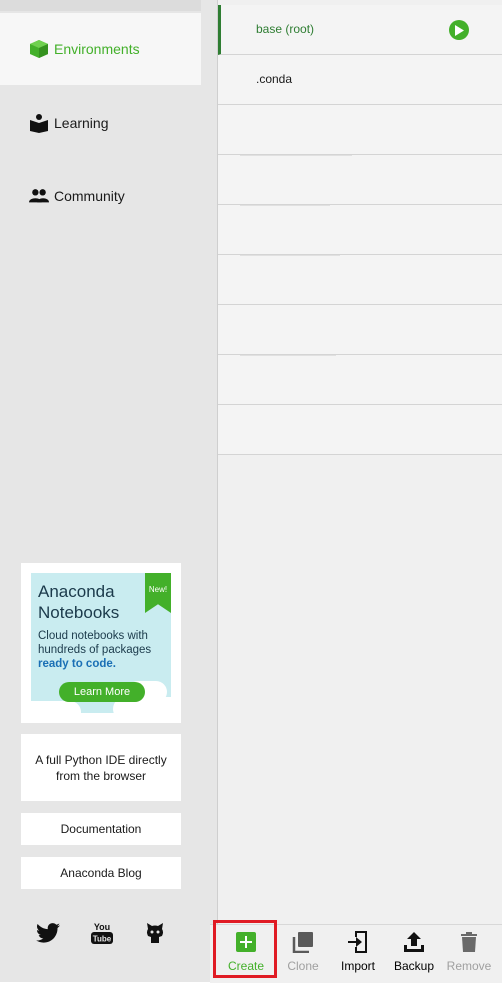 This screenshot has height=983, width=502. Describe the element at coordinates (95, 650) in the screenshot. I see `promo-desc-line2: hundreds of packages` at that location.